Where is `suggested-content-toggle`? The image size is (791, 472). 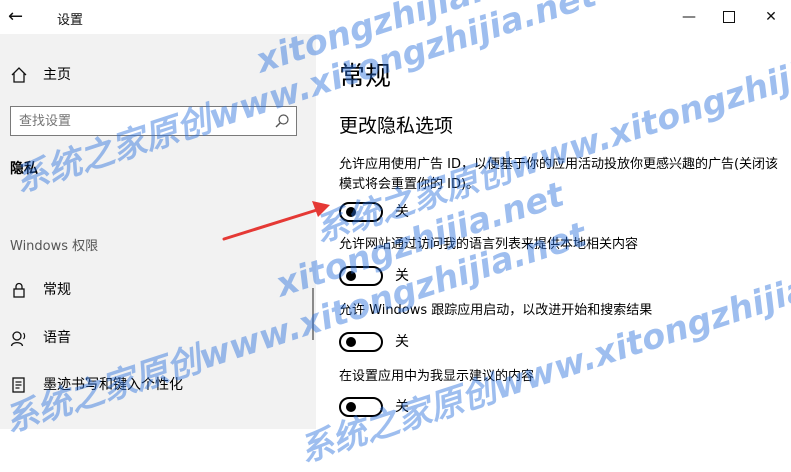 suggested-content-toggle is located at coordinates (361, 407).